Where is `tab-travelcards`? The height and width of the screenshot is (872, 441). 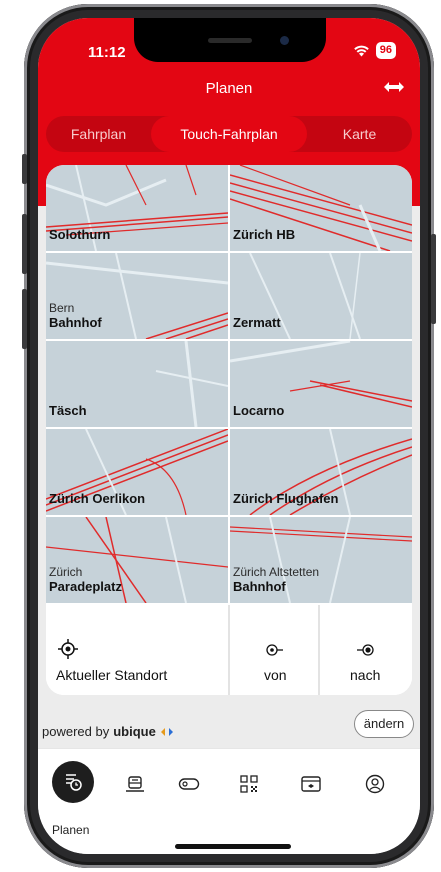
tab-travelcards is located at coordinates (311, 784).